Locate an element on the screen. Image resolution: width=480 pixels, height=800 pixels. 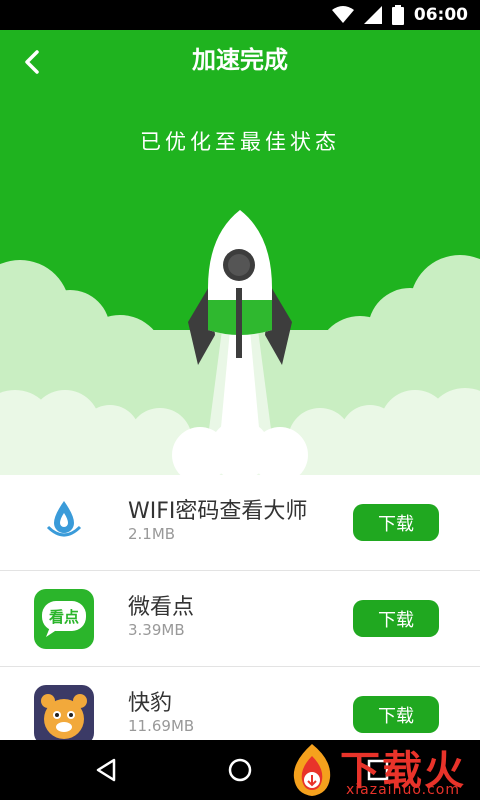
list-item: 快豹 11.69MB 下载 is located at coordinates (240, 703).